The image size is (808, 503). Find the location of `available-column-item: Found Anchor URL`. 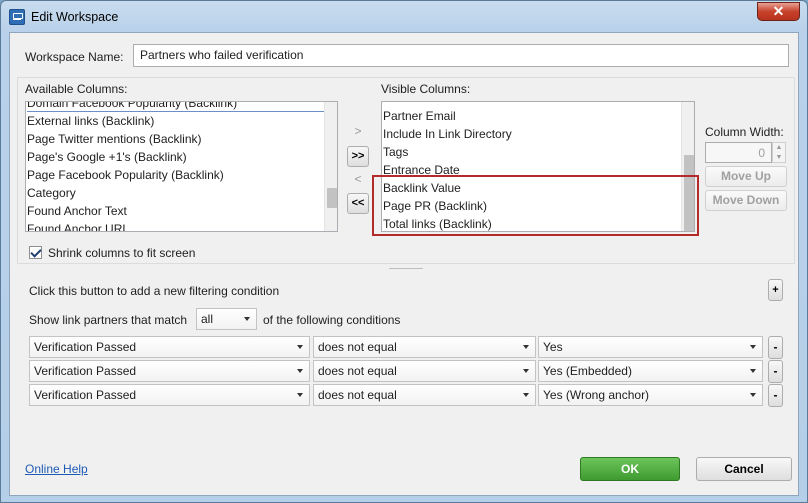

available-column-item: Found Anchor URL is located at coordinates (78, 225).